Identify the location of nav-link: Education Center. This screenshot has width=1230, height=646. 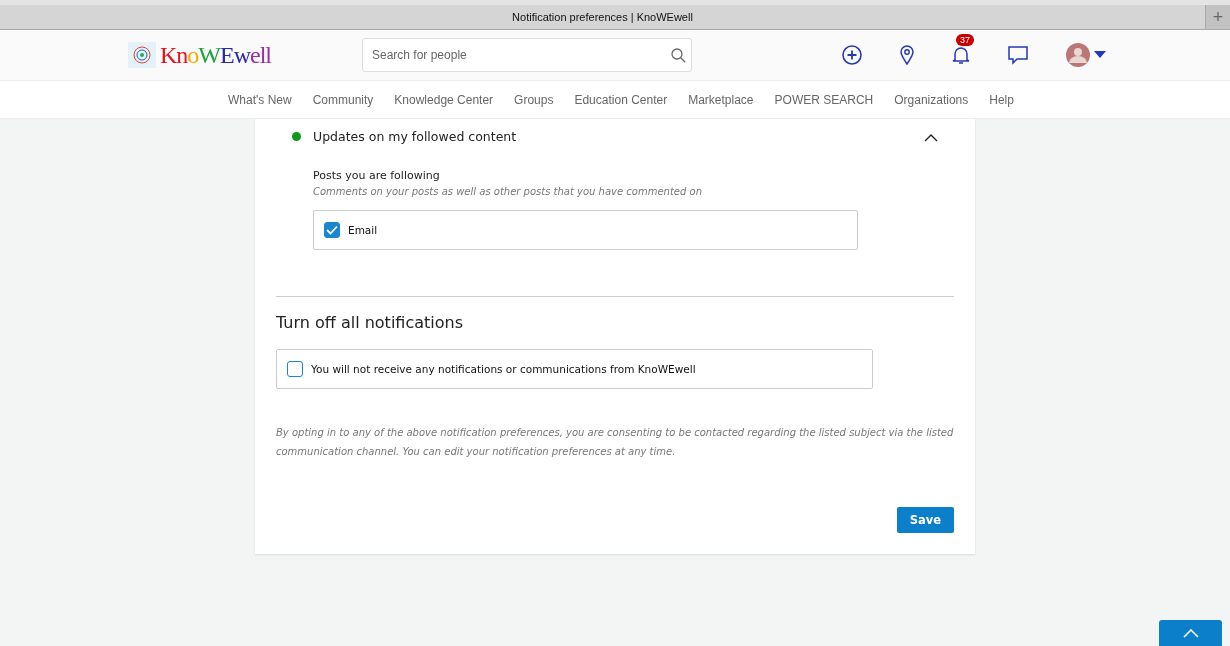
(621, 99).